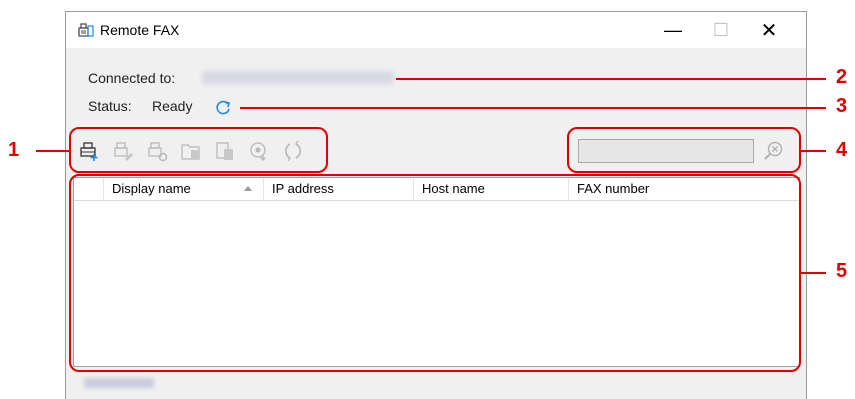  I want to click on callout-box-search, so click(684, 150).